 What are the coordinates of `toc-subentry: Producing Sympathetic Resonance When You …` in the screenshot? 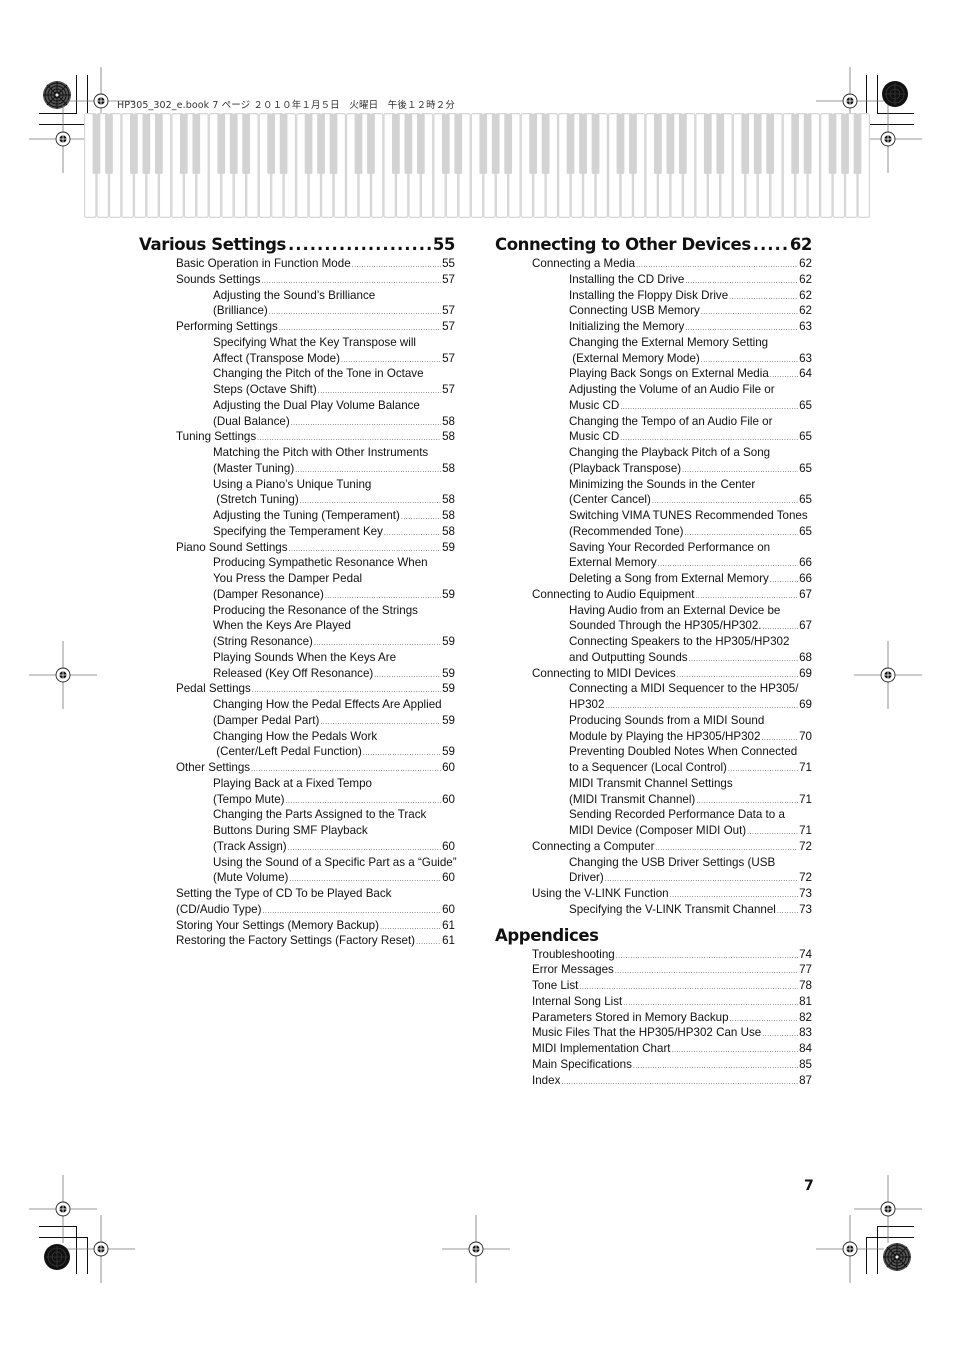 It's located at (297, 578).